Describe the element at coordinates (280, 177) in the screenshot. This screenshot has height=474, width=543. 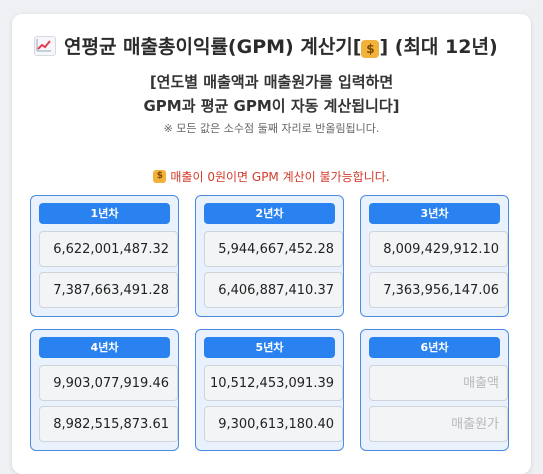
I see `warning-text: 매출이 0원이면 GPM 계산이 불가능합니다.` at that location.